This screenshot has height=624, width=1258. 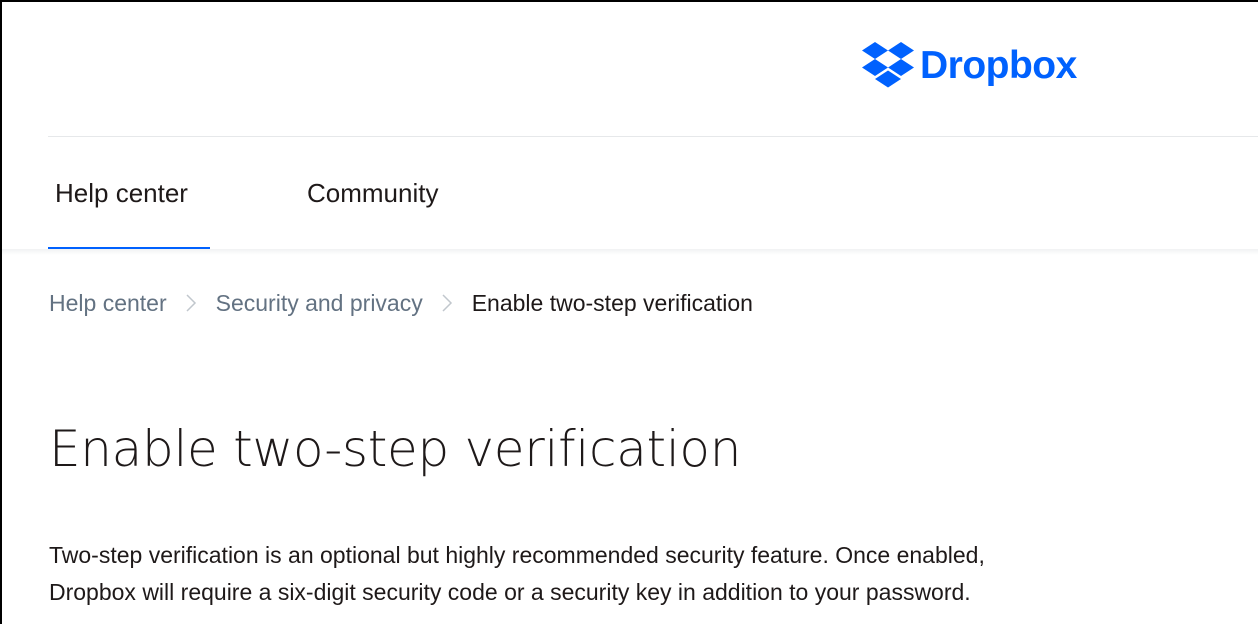 What do you see at coordinates (888, 65) in the screenshot?
I see `dropbox-logo-icon` at bounding box center [888, 65].